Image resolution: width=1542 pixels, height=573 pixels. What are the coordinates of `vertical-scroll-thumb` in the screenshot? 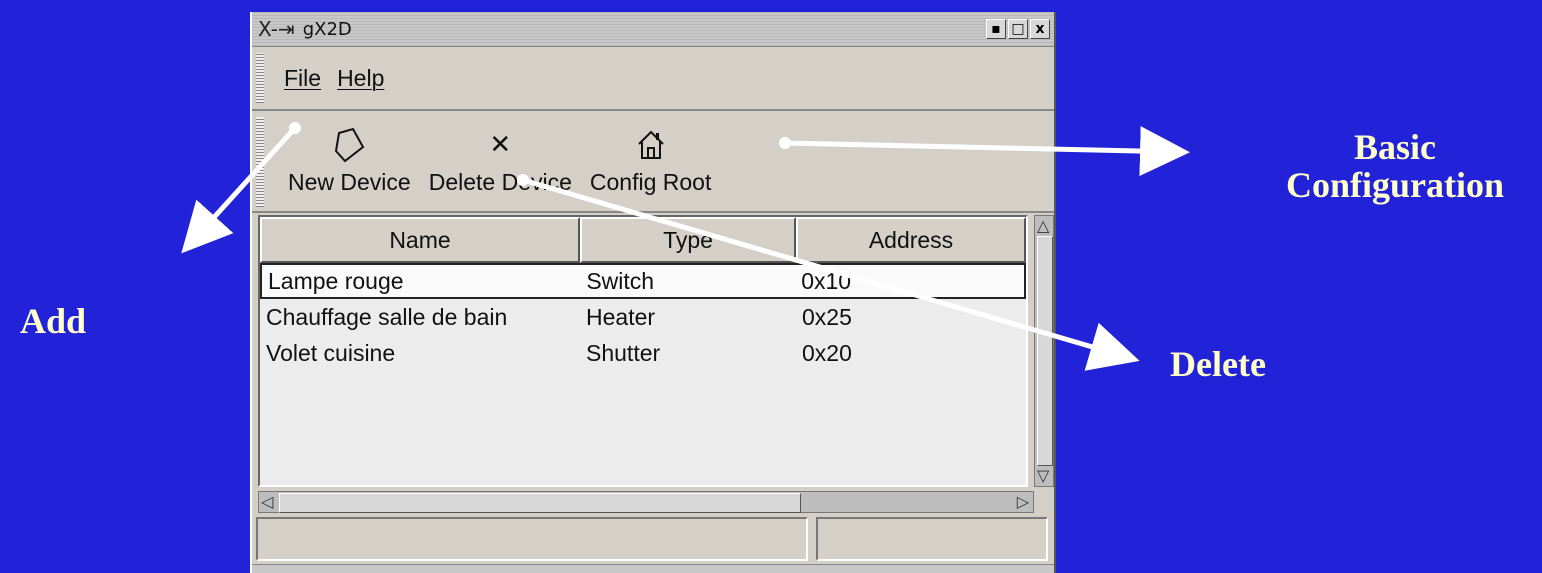 It's located at (1045, 351).